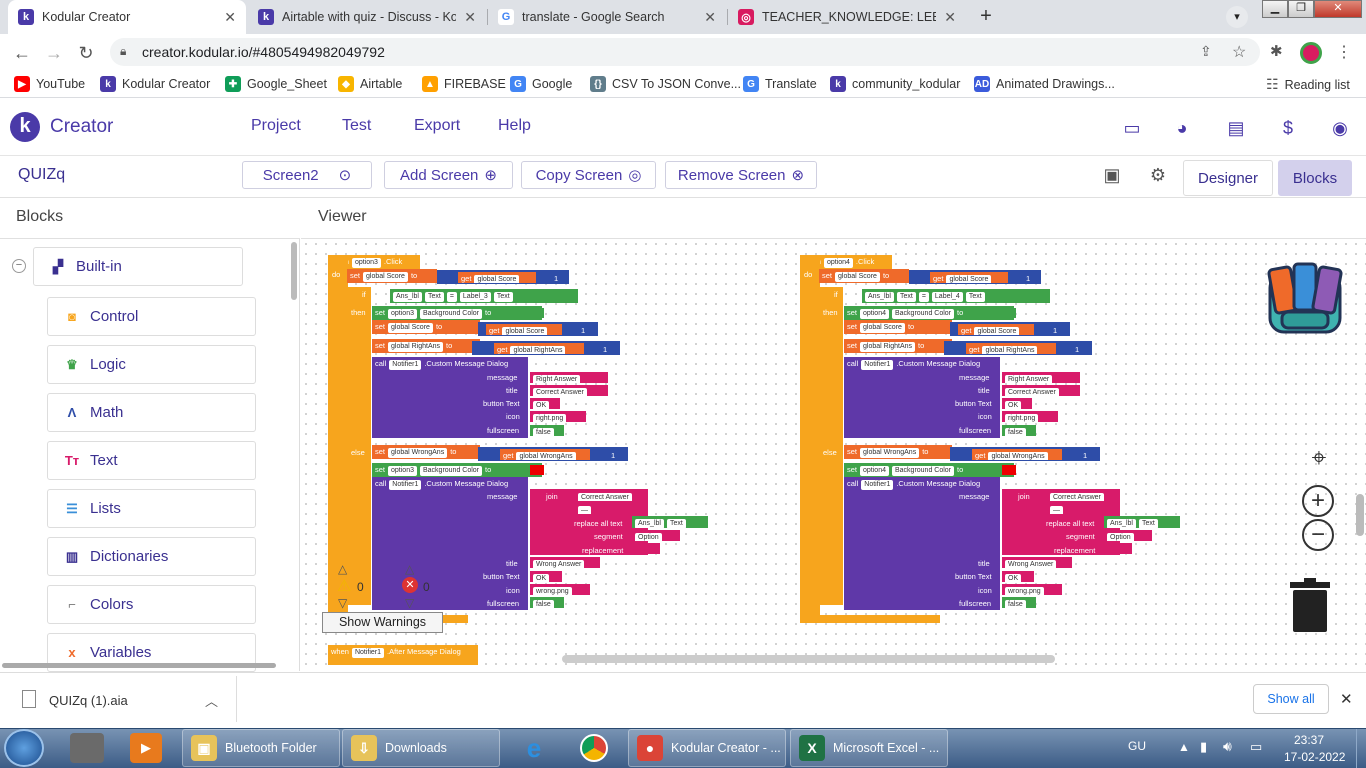 The width and height of the screenshot is (1366, 768). I want to click on battery-icon: ▭, so click(1256, 747).